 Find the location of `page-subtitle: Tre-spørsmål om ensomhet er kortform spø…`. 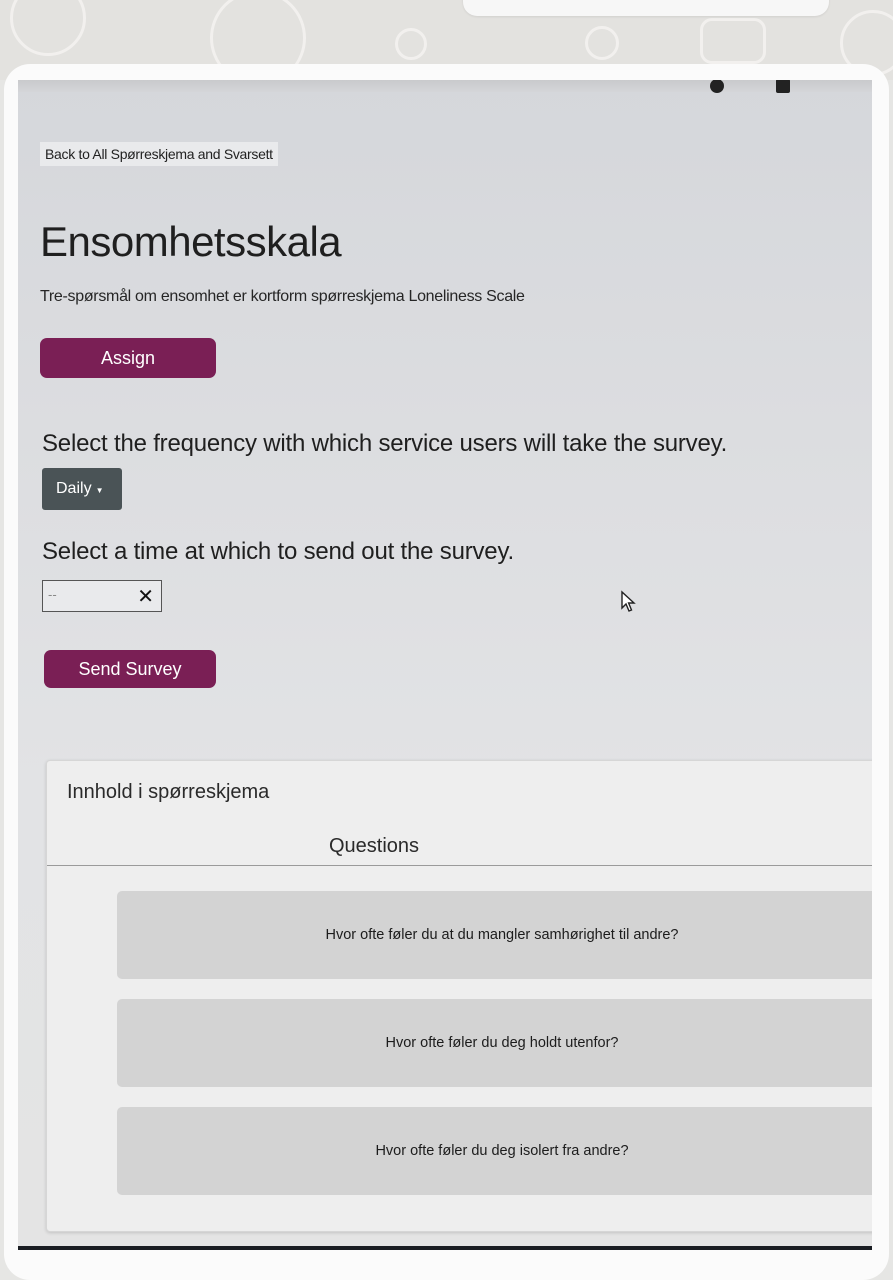

page-subtitle: Tre-spørsmål om ensomhet er kortform spø… is located at coordinates (282, 296).